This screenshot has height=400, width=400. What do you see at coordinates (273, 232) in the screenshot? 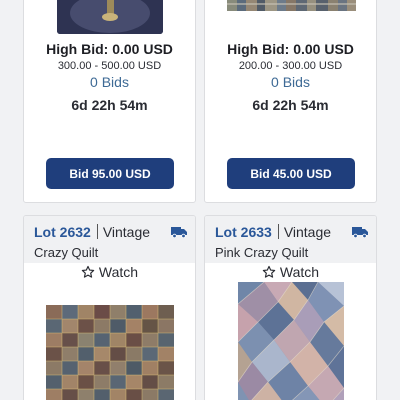
I see `lot-title-line: Lot 2633 Vintage` at bounding box center [273, 232].